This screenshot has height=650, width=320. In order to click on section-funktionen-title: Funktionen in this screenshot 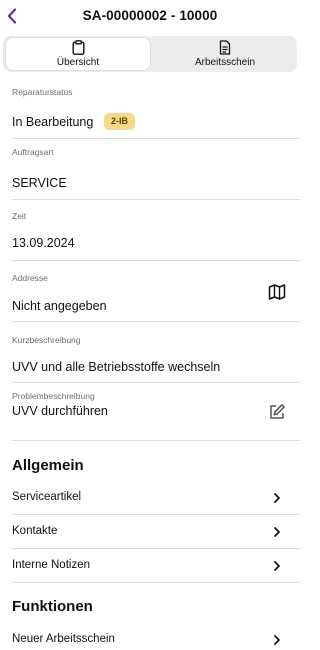, I will do `click(52, 606)`.